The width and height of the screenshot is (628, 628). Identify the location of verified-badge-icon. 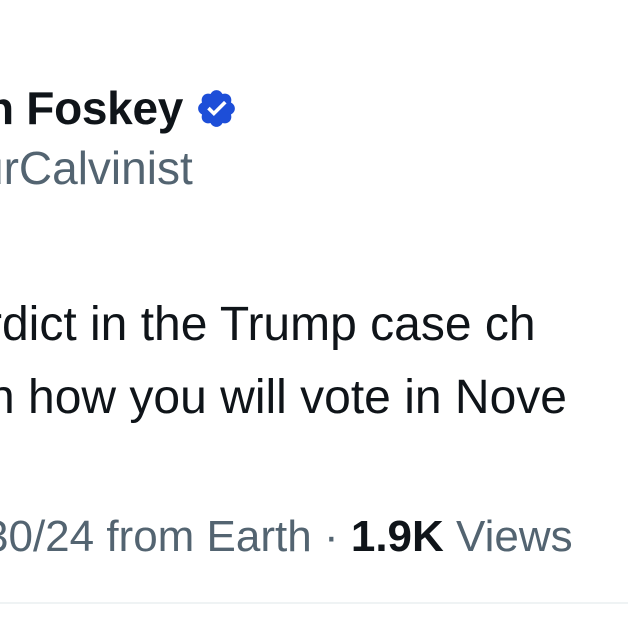
(216, 108).